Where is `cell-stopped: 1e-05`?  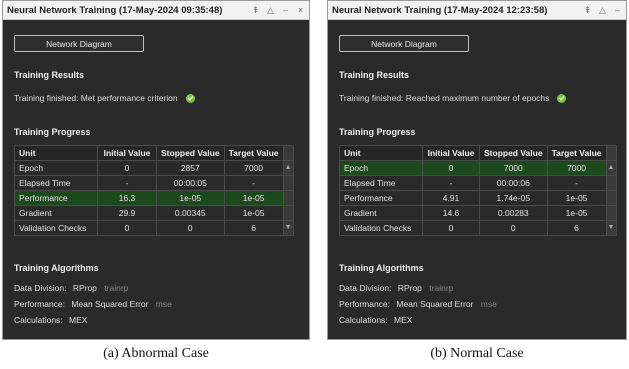
cell-stopped: 1e-05 is located at coordinates (190, 198).